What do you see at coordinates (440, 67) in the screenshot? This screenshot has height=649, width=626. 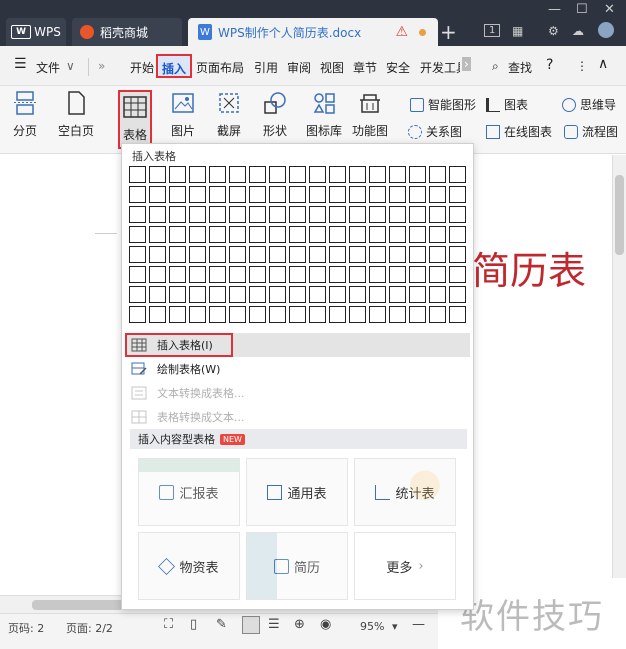 I see `tab-developer: 开发工具` at bounding box center [440, 67].